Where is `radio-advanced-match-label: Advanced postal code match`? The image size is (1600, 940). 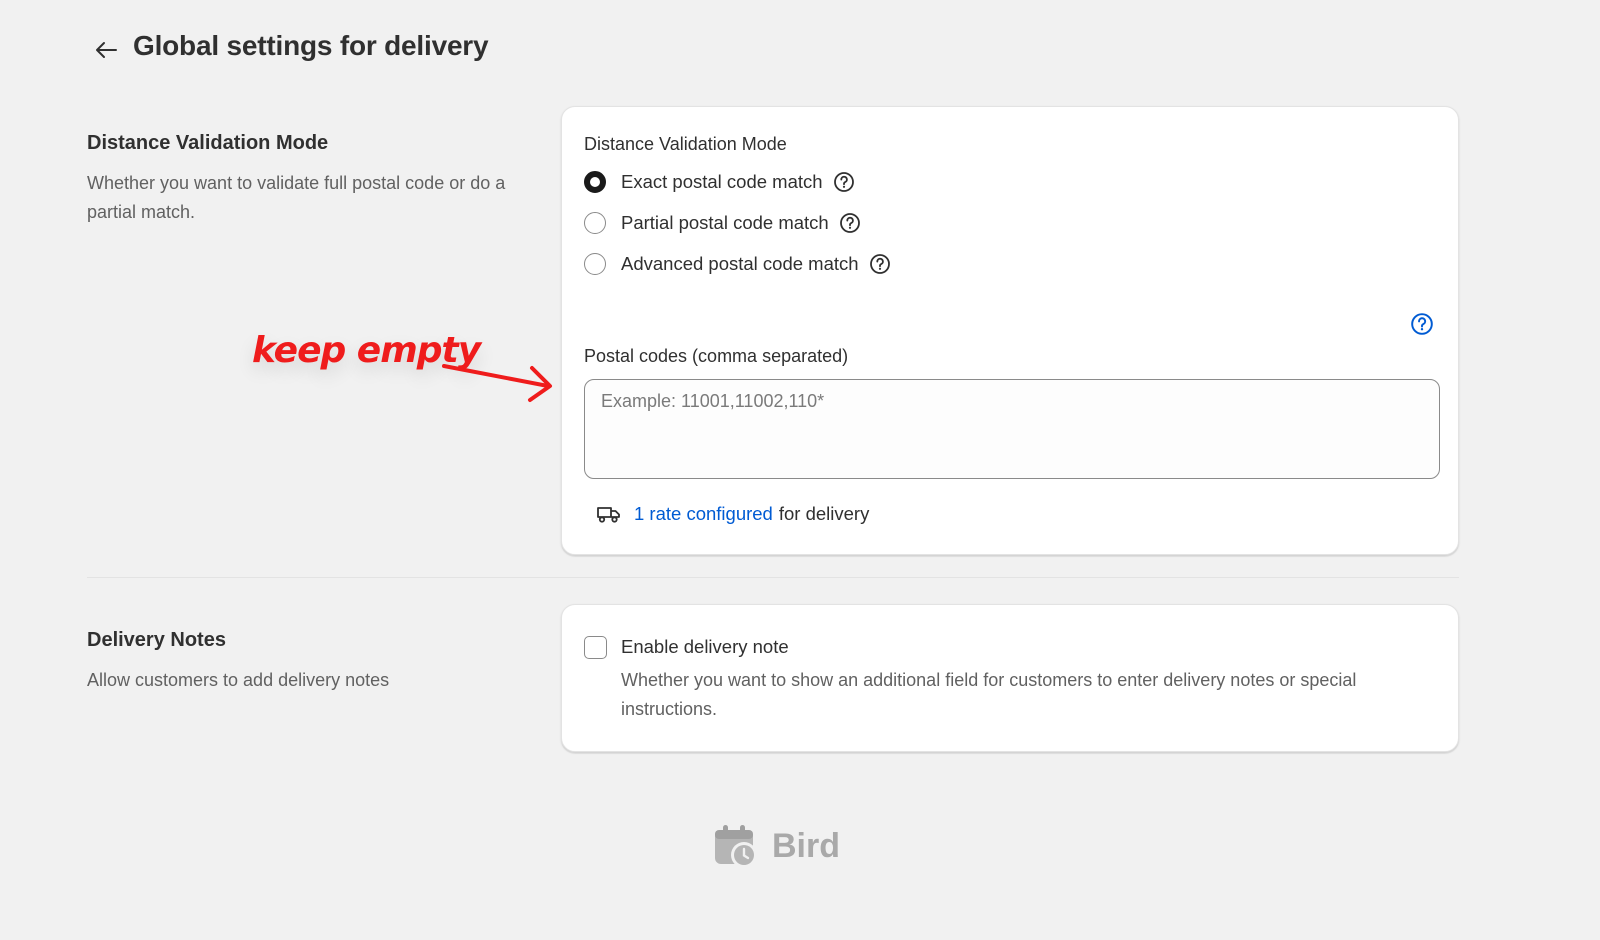 radio-advanced-match-label: Advanced postal code match is located at coordinates (740, 263).